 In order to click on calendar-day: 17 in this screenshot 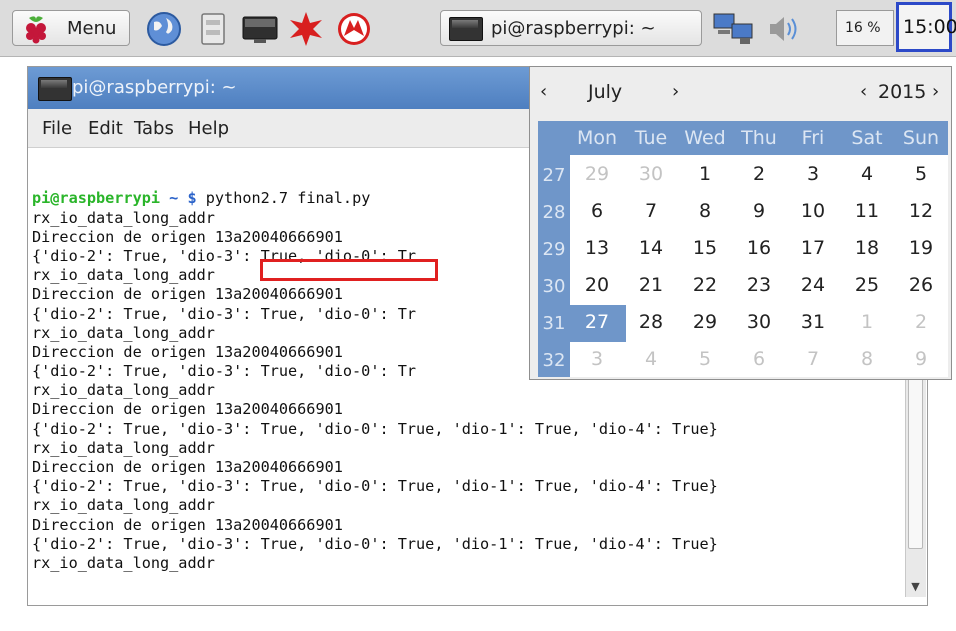, I will do `click(813, 248)`.